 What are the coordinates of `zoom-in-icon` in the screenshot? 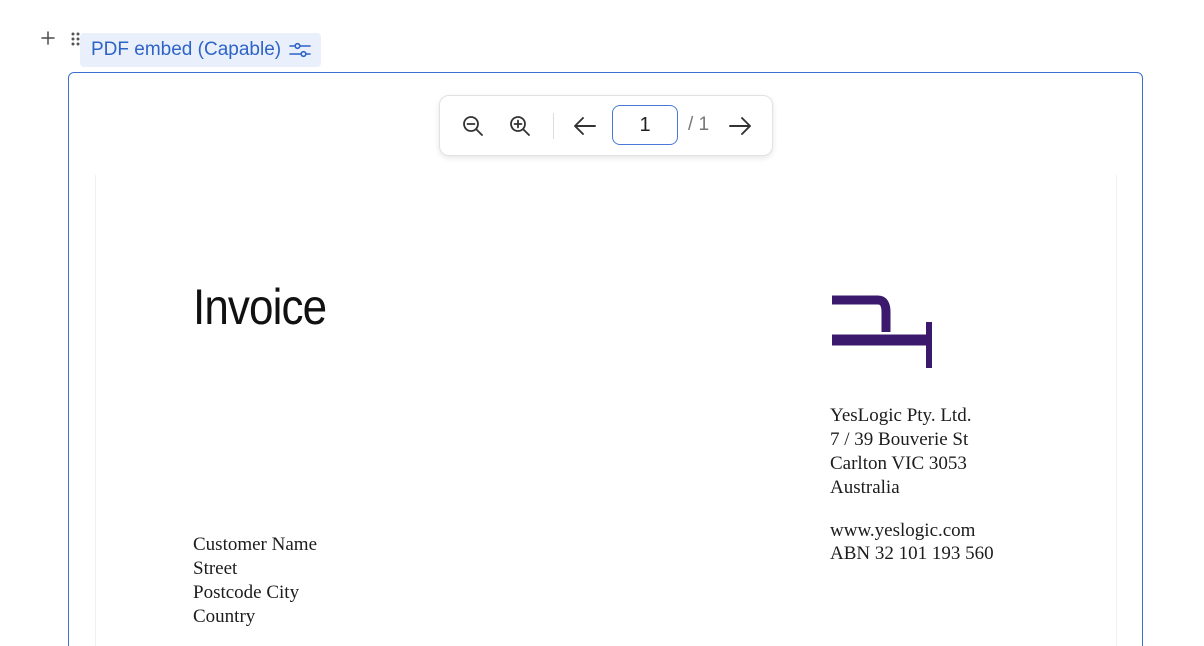 It's located at (520, 126).